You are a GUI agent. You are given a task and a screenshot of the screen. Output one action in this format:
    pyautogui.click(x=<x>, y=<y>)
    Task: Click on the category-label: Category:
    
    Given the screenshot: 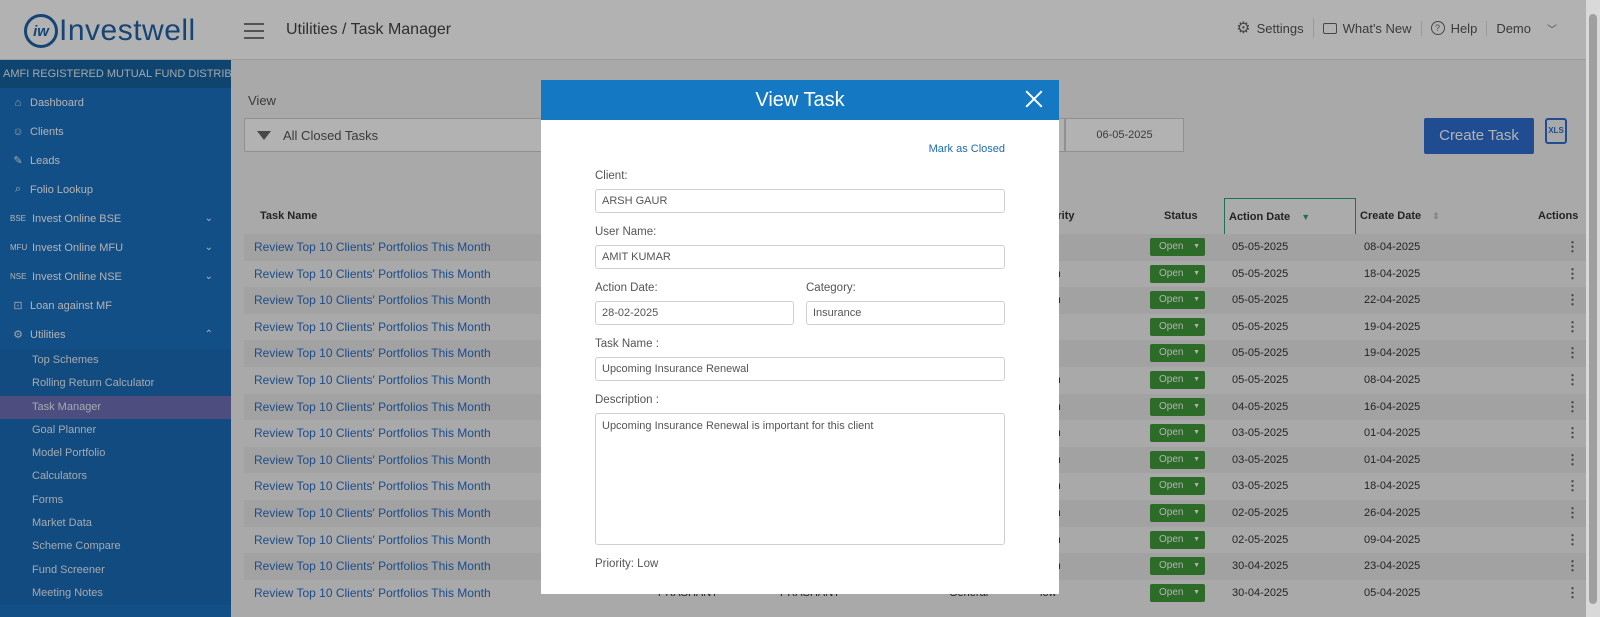 What is the action you would take?
    pyautogui.click(x=831, y=288)
    